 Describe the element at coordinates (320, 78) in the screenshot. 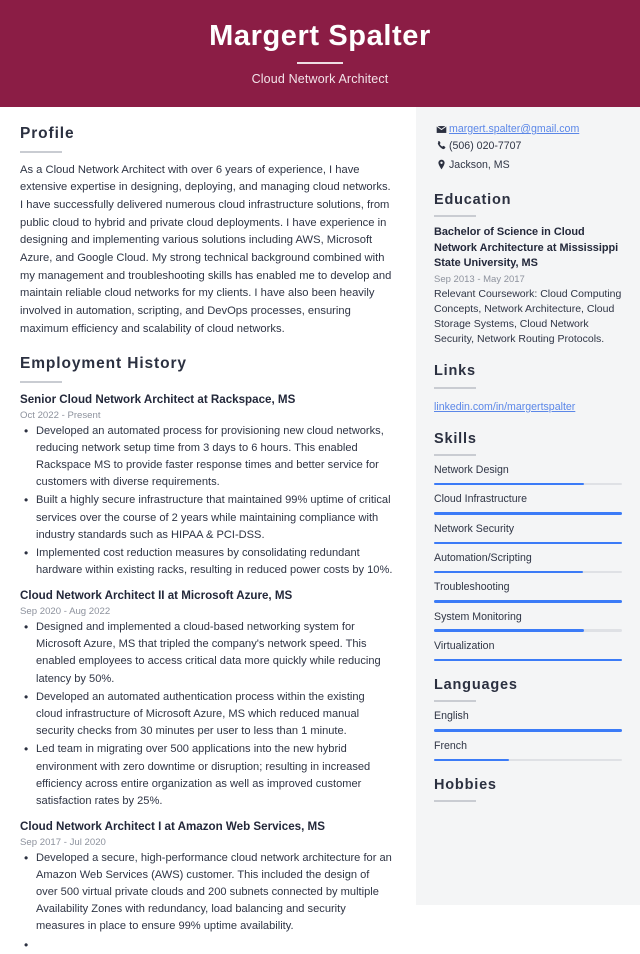

I see `candidate-headline: Cloud Network Architect` at that location.